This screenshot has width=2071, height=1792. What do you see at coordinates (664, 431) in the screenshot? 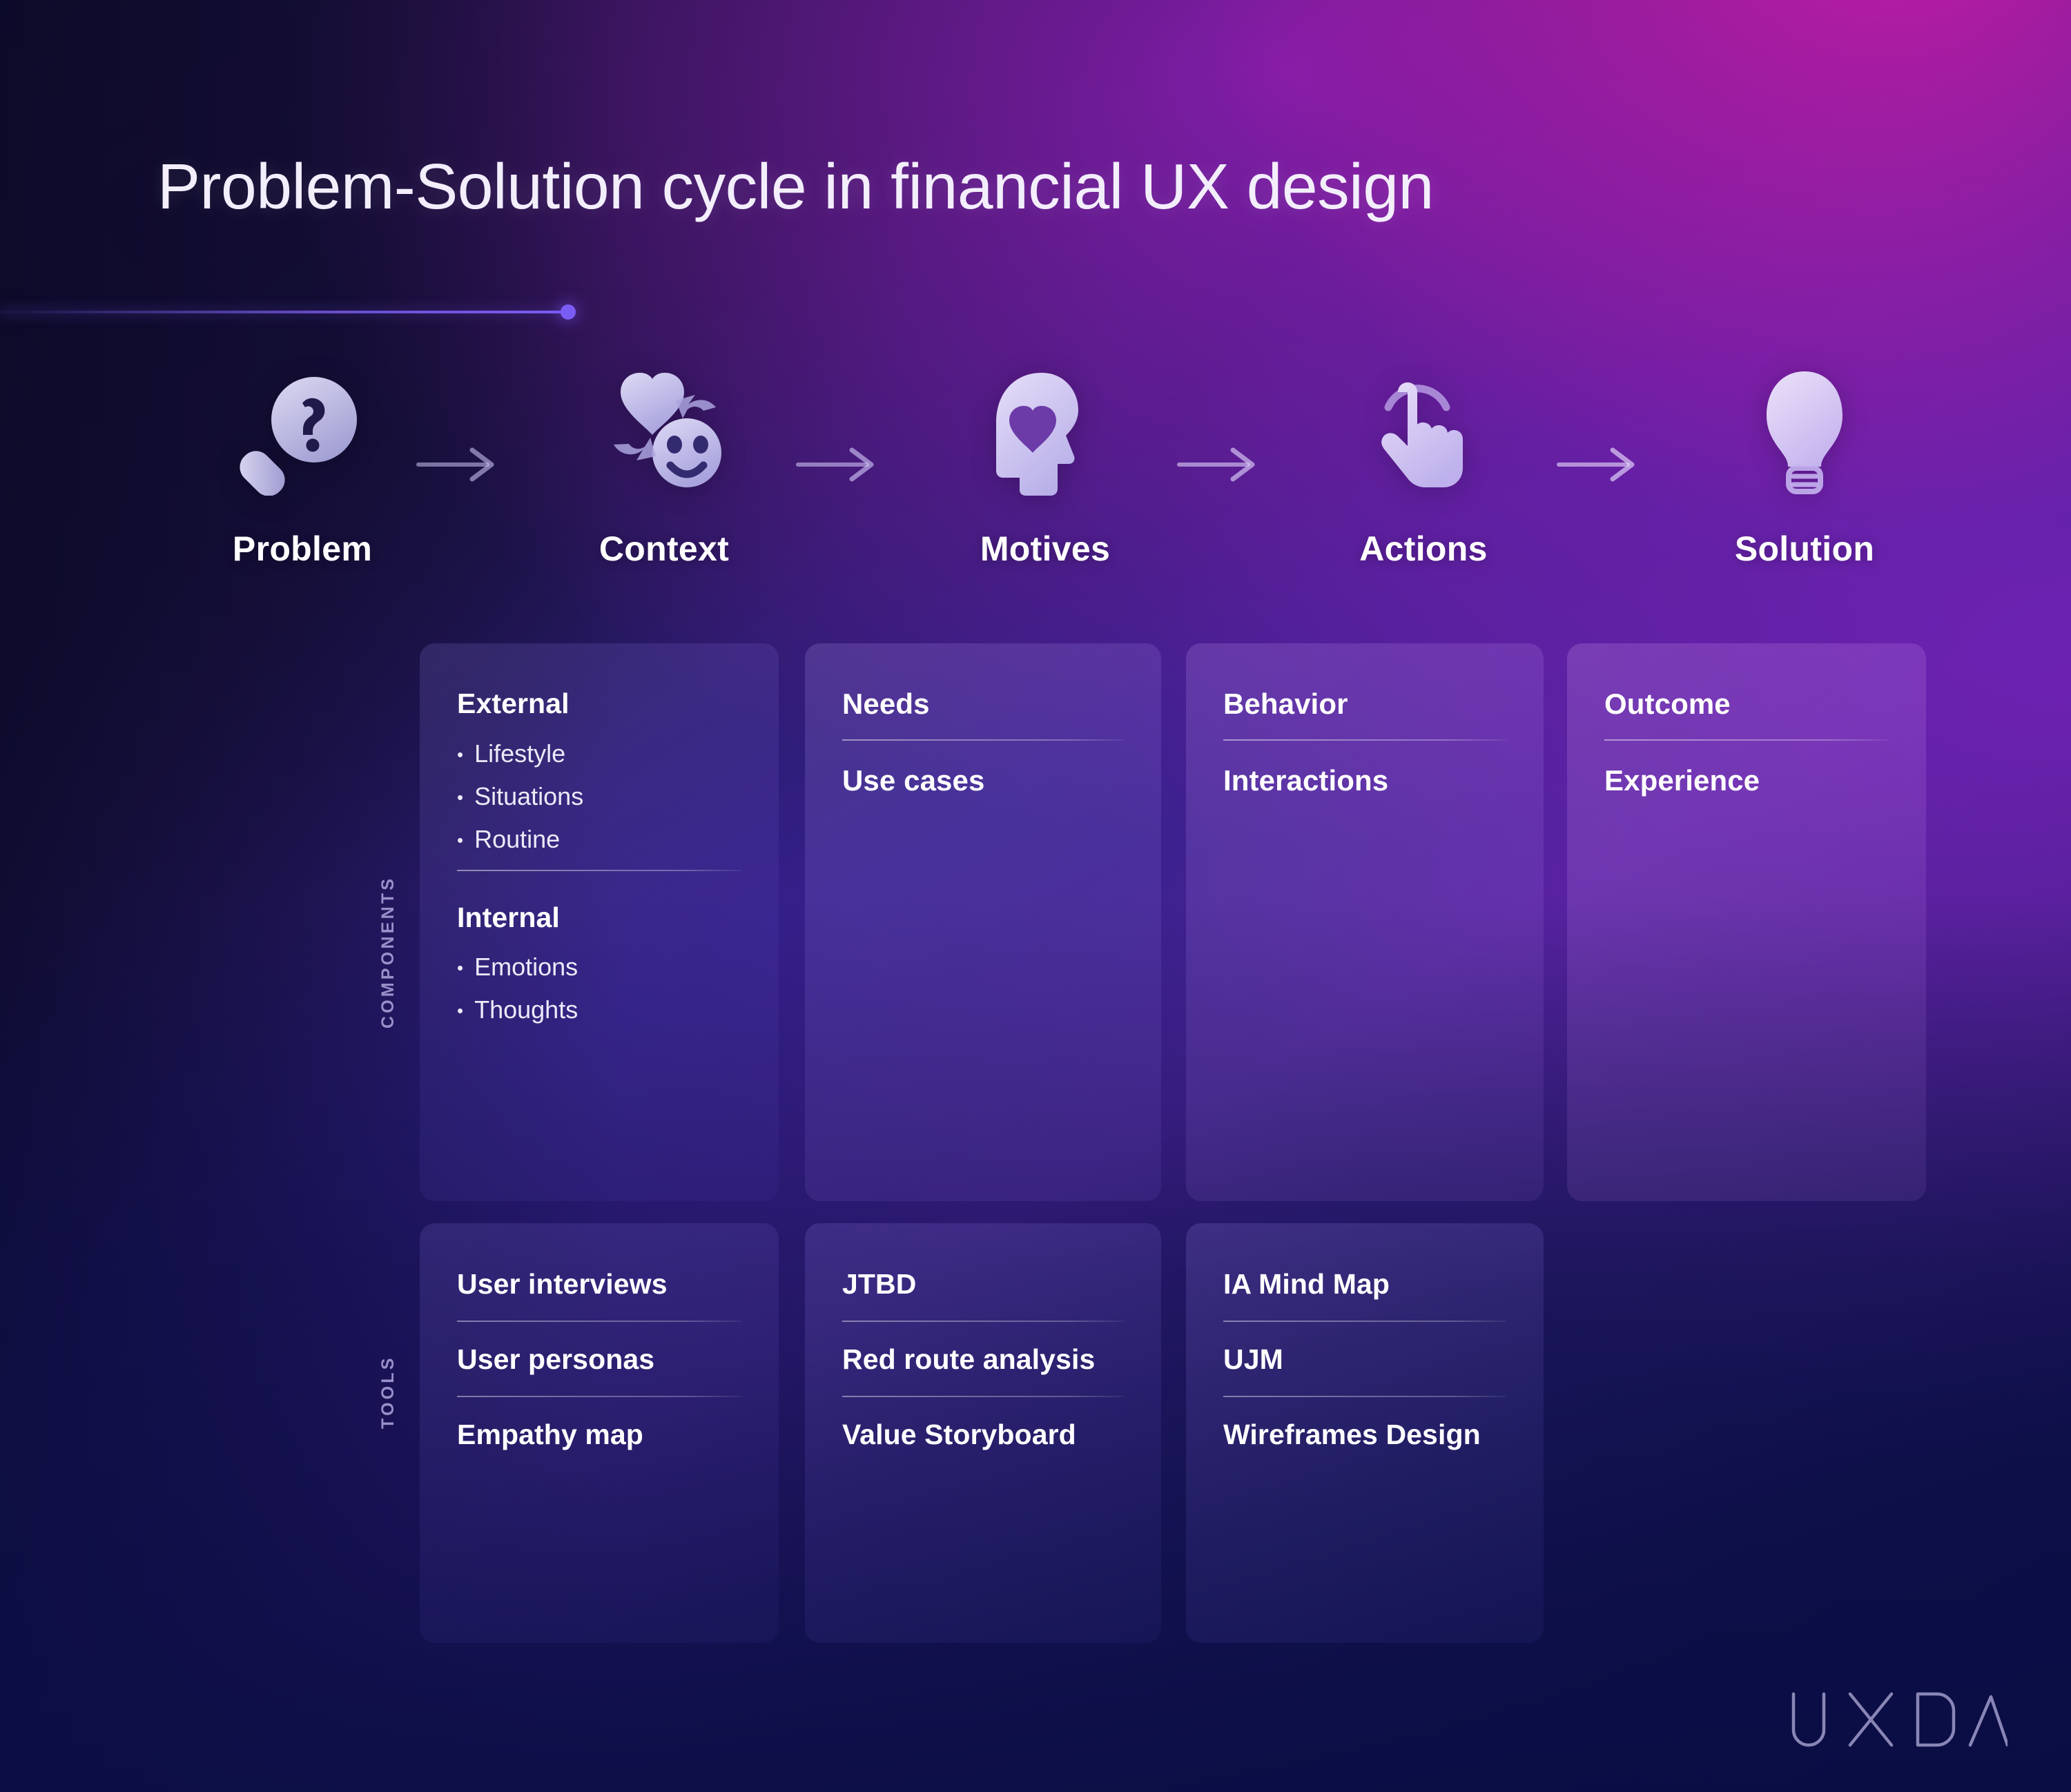
I see `heart-smiley-exchange-icon` at bounding box center [664, 431].